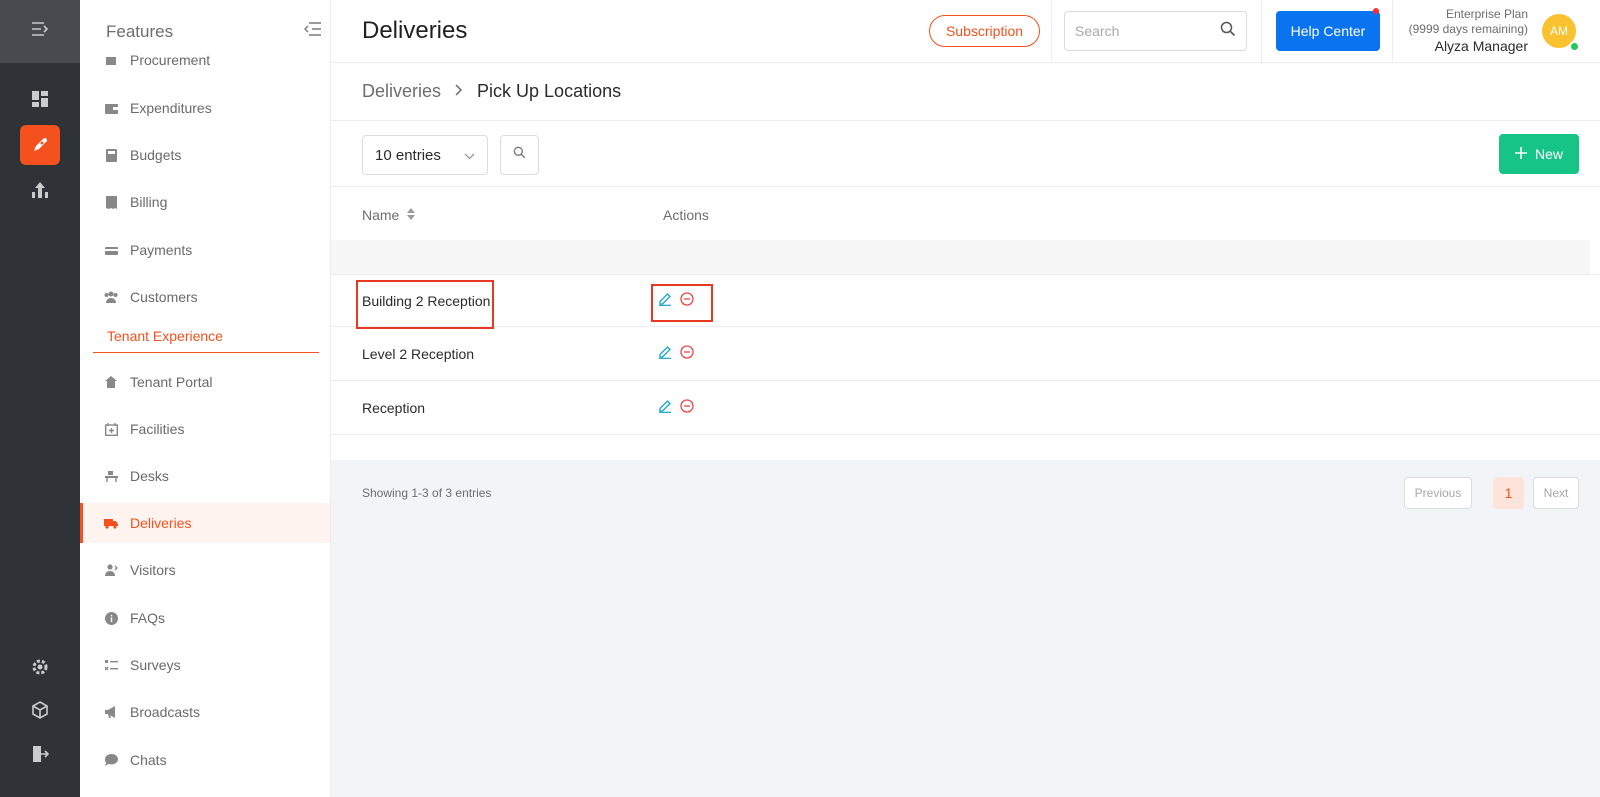  I want to click on collapse-sidebar-icon, so click(313, 31).